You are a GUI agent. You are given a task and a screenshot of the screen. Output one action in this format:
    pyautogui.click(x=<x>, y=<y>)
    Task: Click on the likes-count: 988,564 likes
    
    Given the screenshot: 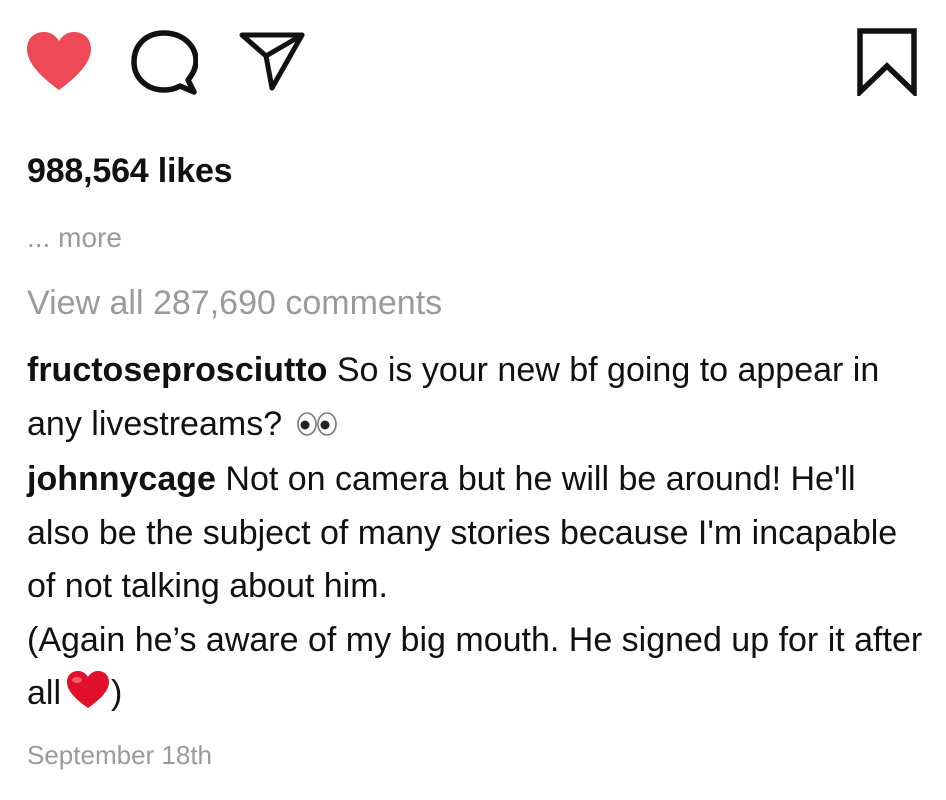 What is the action you would take?
    pyautogui.click(x=130, y=171)
    